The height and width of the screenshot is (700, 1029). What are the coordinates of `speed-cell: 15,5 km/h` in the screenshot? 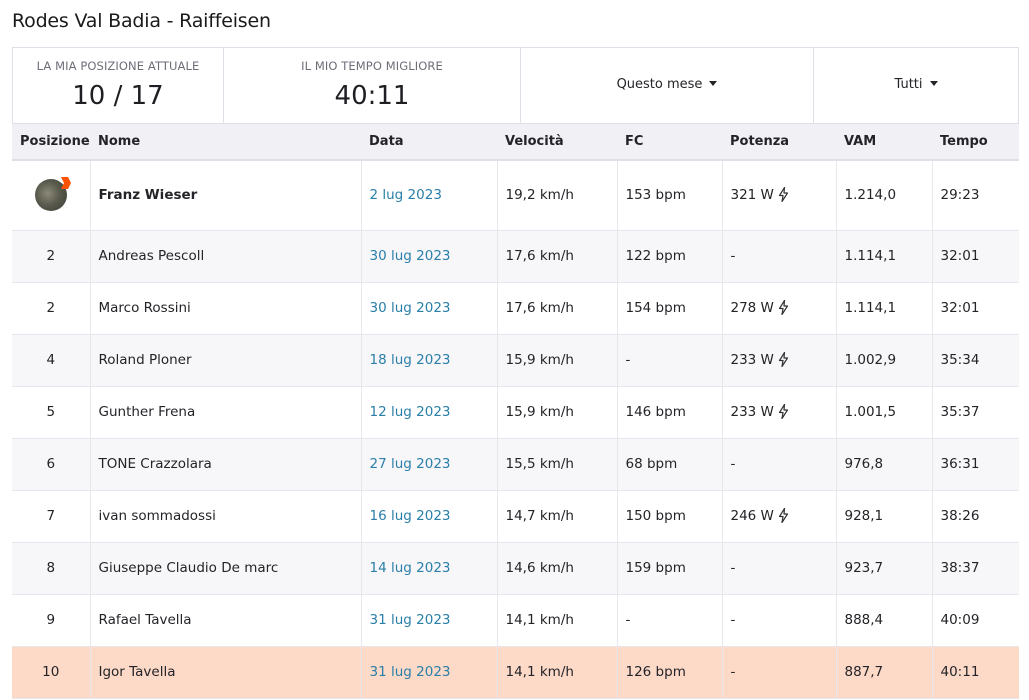 It's located at (557, 464).